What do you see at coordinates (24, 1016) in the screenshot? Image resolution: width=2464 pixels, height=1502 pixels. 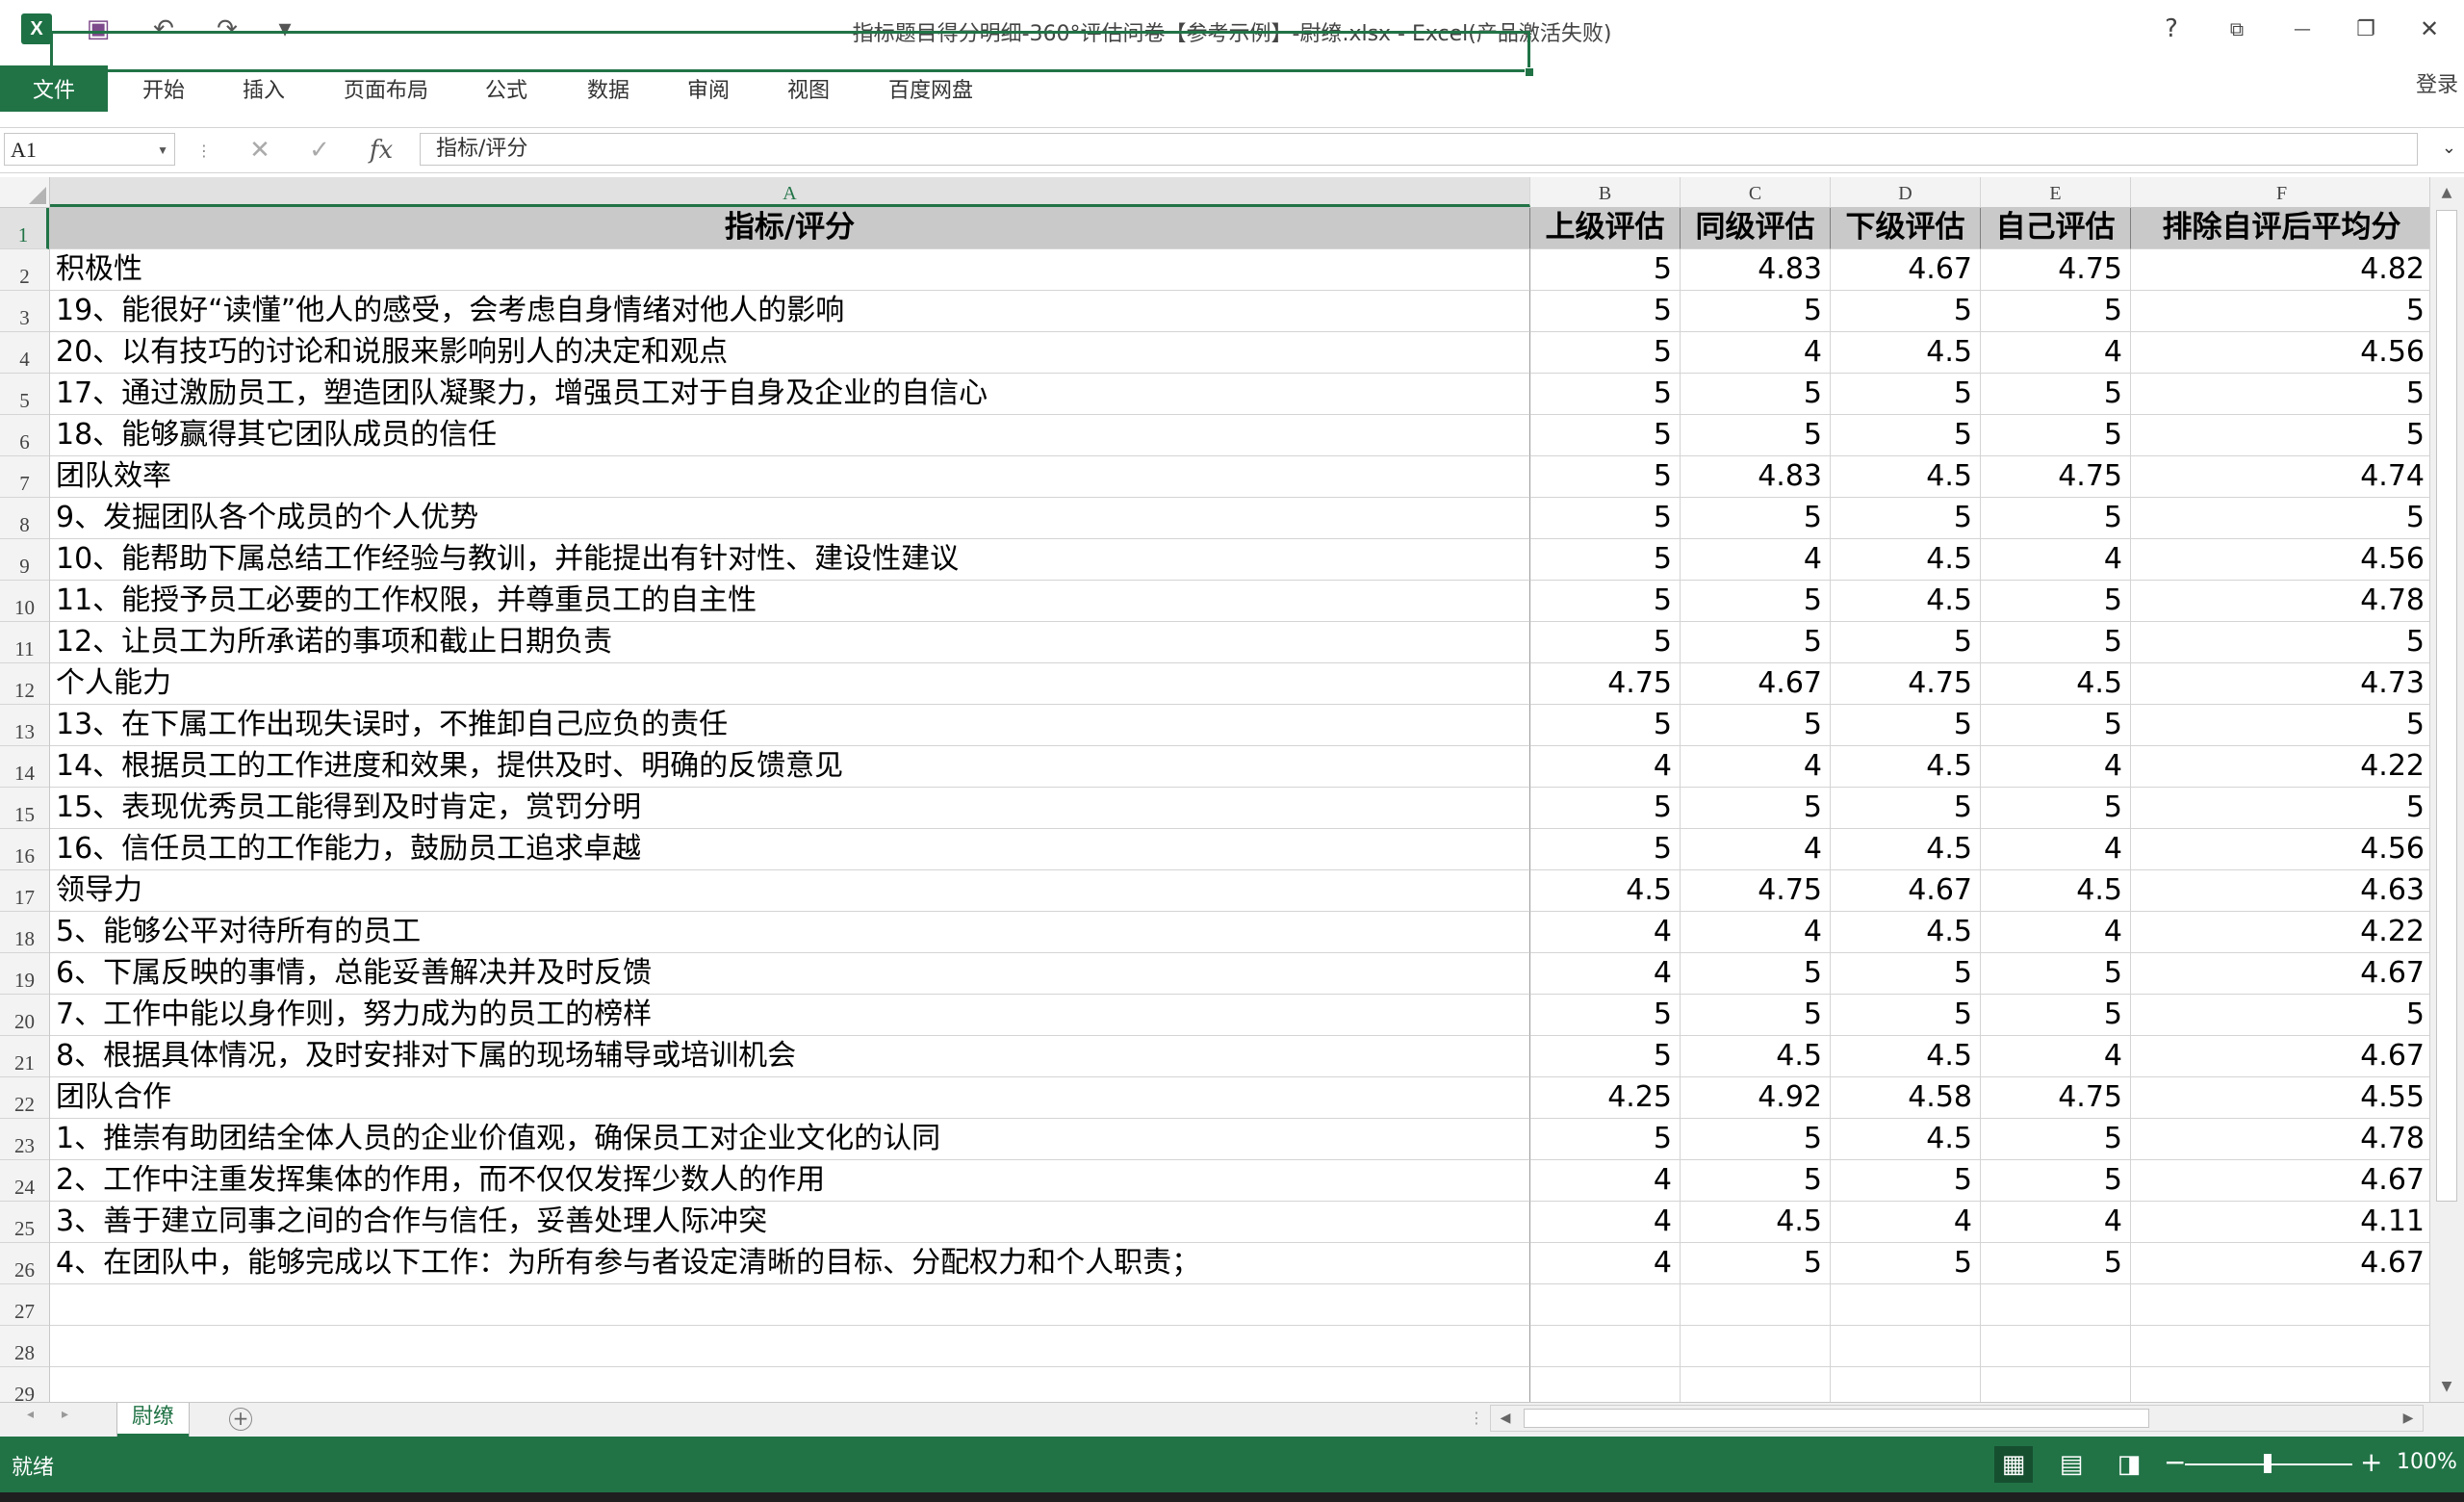 I see `row-header-20: 20` at bounding box center [24, 1016].